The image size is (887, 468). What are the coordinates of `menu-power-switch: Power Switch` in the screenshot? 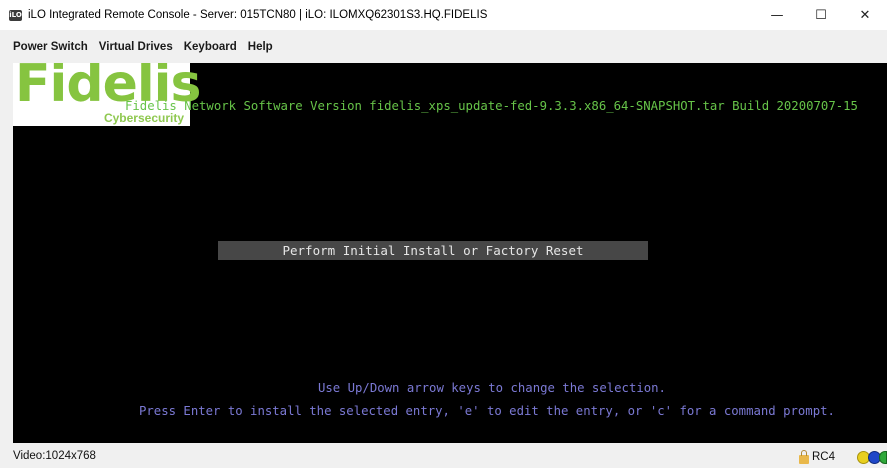 It's located at (50, 47).